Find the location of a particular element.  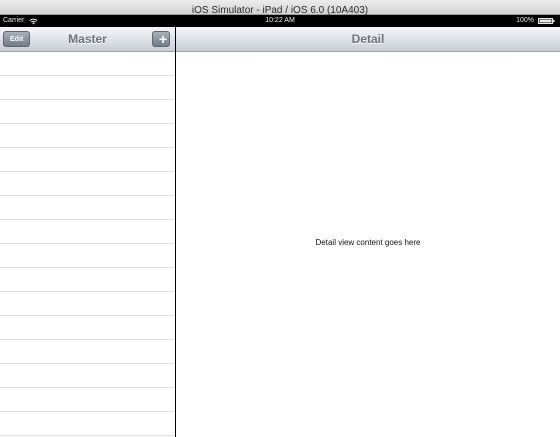

battery-percentage: 100% is located at coordinates (525, 20).